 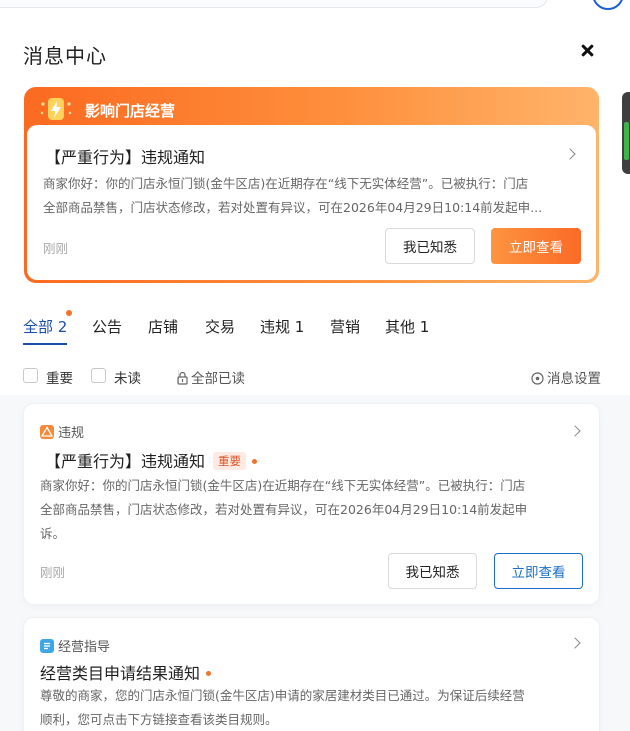 I want to click on message-title-text: 经营类目申请结果通知, so click(x=120, y=673).